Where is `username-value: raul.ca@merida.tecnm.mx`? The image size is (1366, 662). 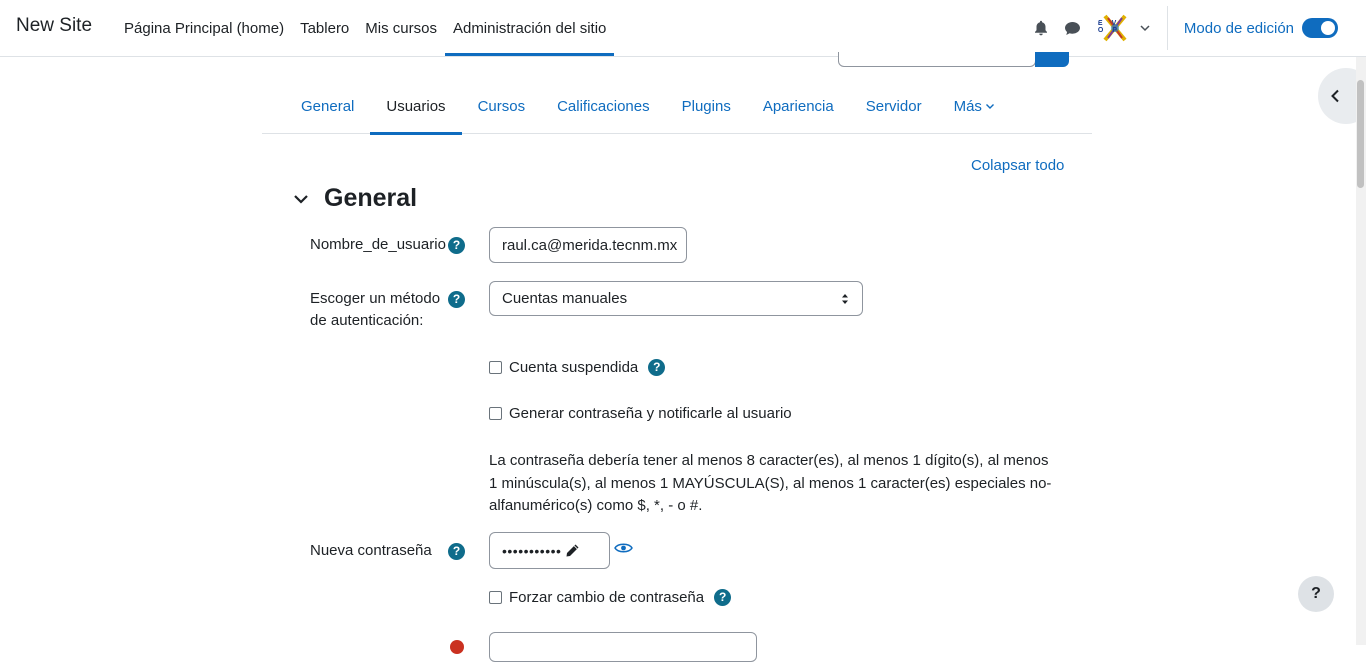
username-value: raul.ca@merida.tecnm.mx is located at coordinates (590, 245).